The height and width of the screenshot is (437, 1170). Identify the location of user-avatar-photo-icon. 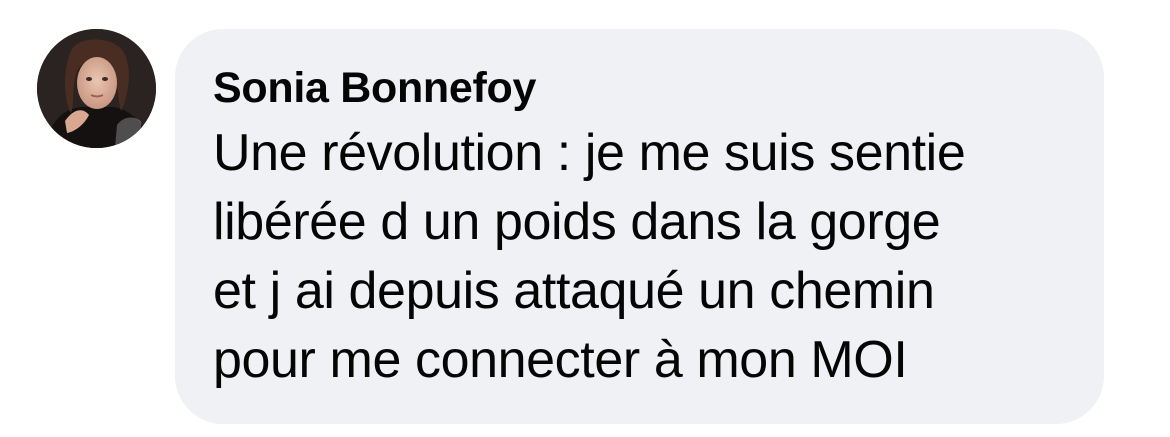
(96, 88).